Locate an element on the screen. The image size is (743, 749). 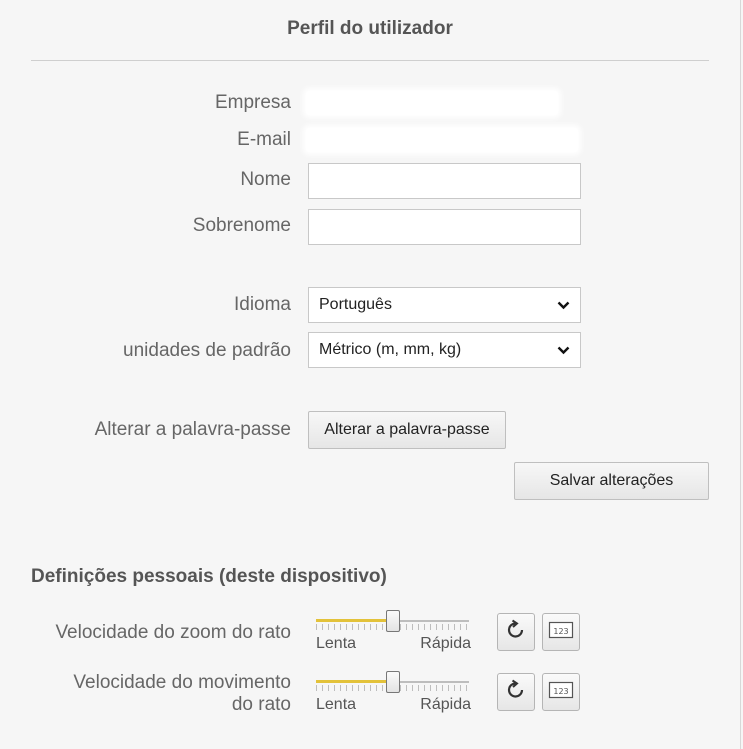
move-numeric-button: 123 is located at coordinates (561, 692).